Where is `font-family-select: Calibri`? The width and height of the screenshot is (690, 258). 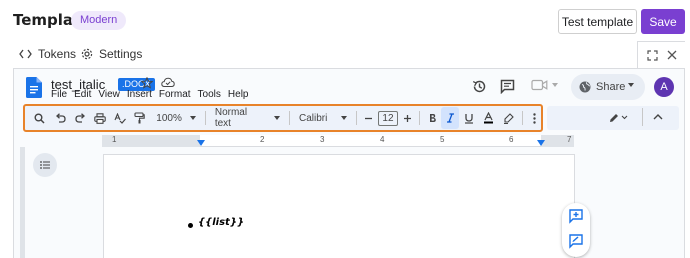
font-family-select: Calibri is located at coordinates (323, 118).